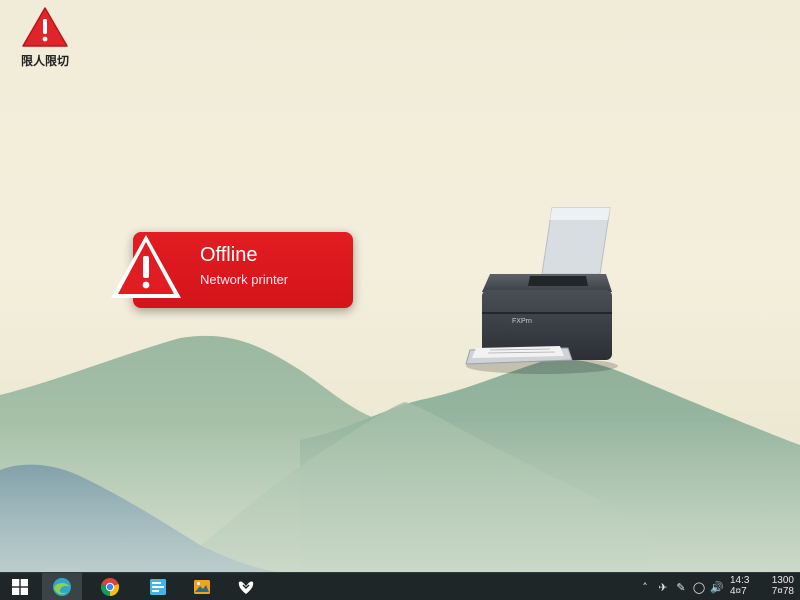 This screenshot has width=800, height=600. What do you see at coordinates (782, 580) in the screenshot?
I see `clock-time-extra: 1300` at bounding box center [782, 580].